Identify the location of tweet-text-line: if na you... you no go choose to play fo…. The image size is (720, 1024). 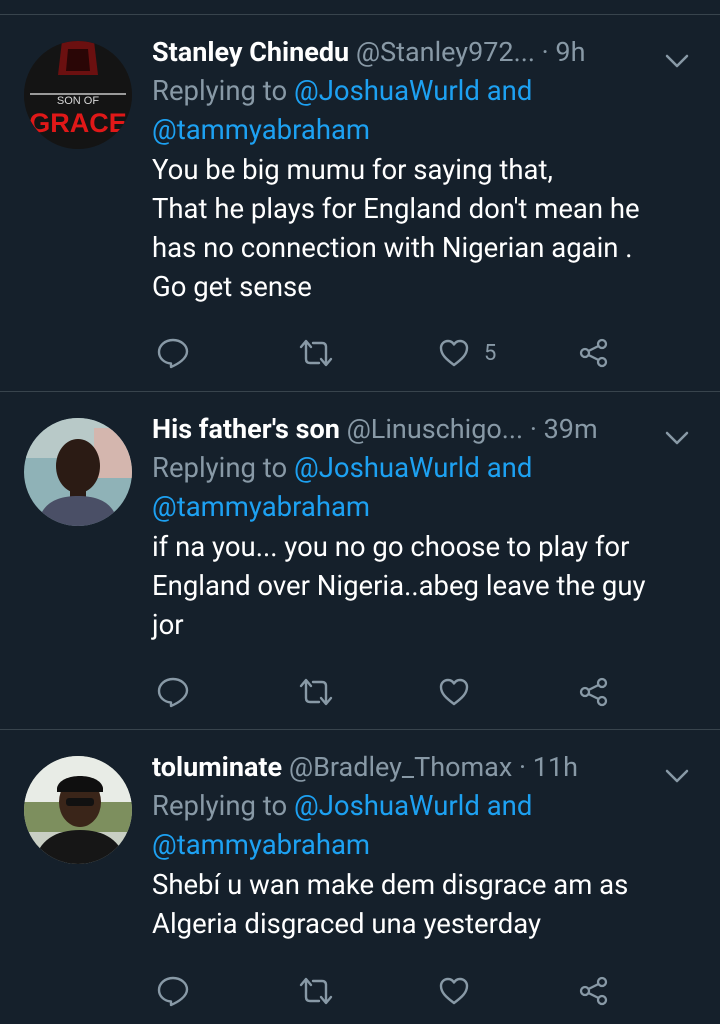
(391, 546).